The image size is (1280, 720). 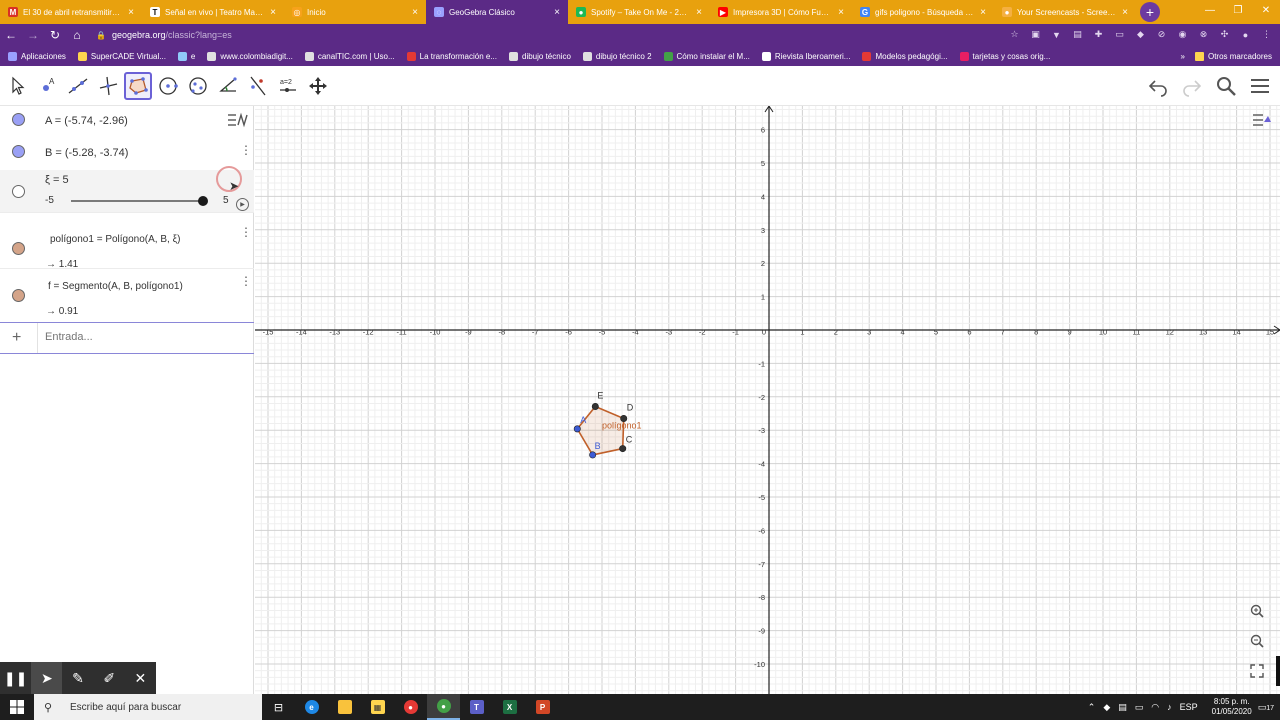 I want to click on zoom-in-icon, so click(x=1257, y=611).